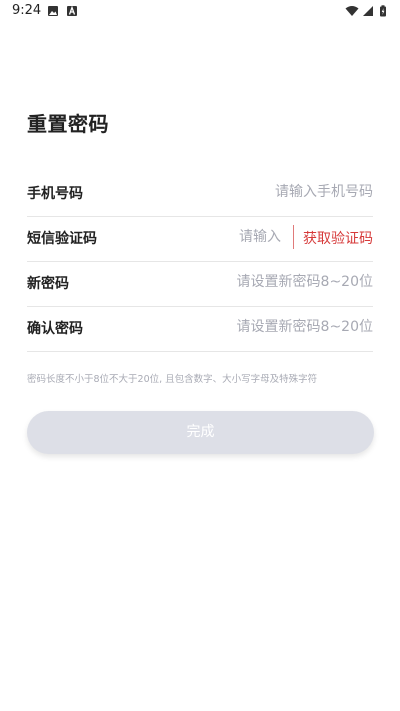 The image size is (400, 711). Describe the element at coordinates (200, 12) in the screenshot. I see `status-bar: 9:24` at that location.